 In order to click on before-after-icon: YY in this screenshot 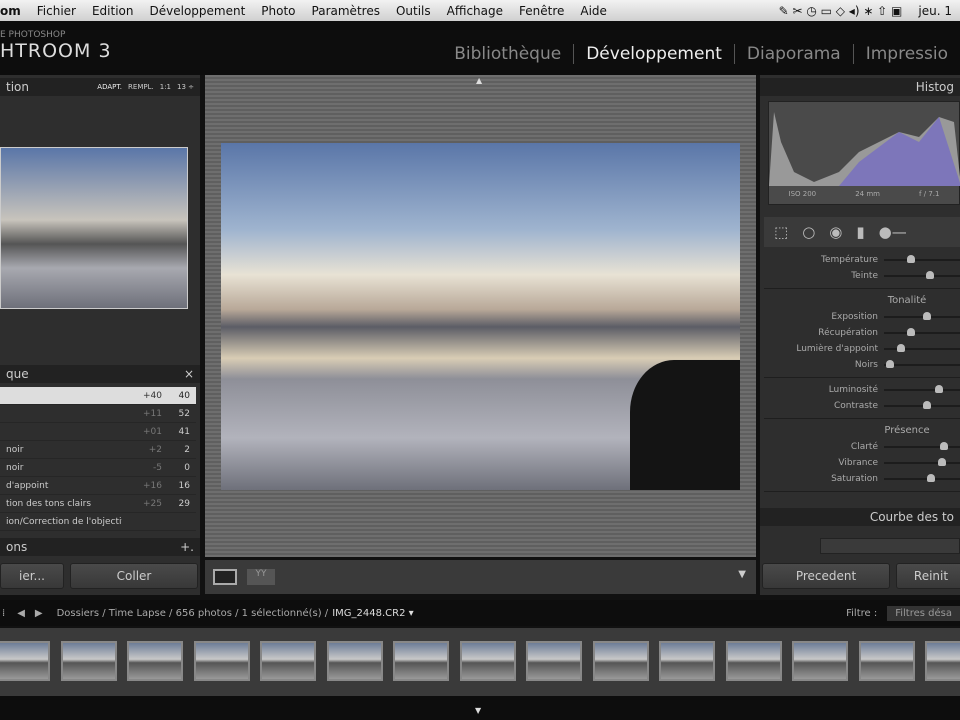, I will do `click(261, 577)`.